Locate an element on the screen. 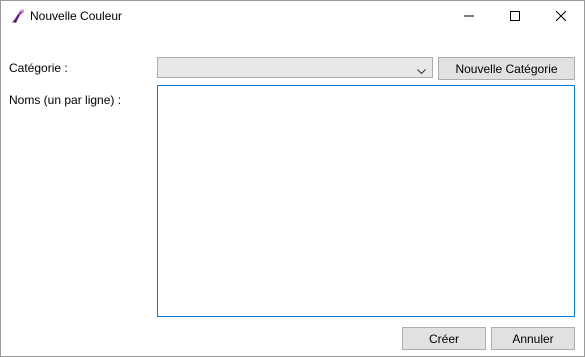 Image resolution: width=585 pixels, height=357 pixels. create-button: Créer is located at coordinates (444, 338).